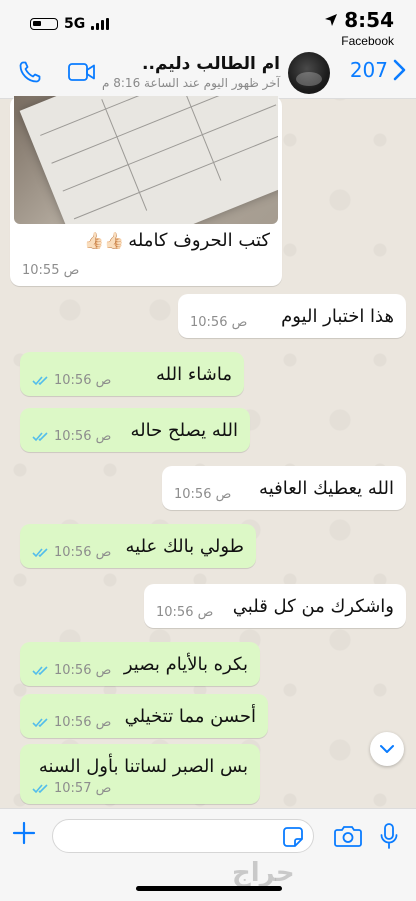 Image resolution: width=416 pixels, height=901 pixels. Describe the element at coordinates (143, 766) in the screenshot. I see `message-text: بس الصبر لساتنا بأول السنه` at that location.